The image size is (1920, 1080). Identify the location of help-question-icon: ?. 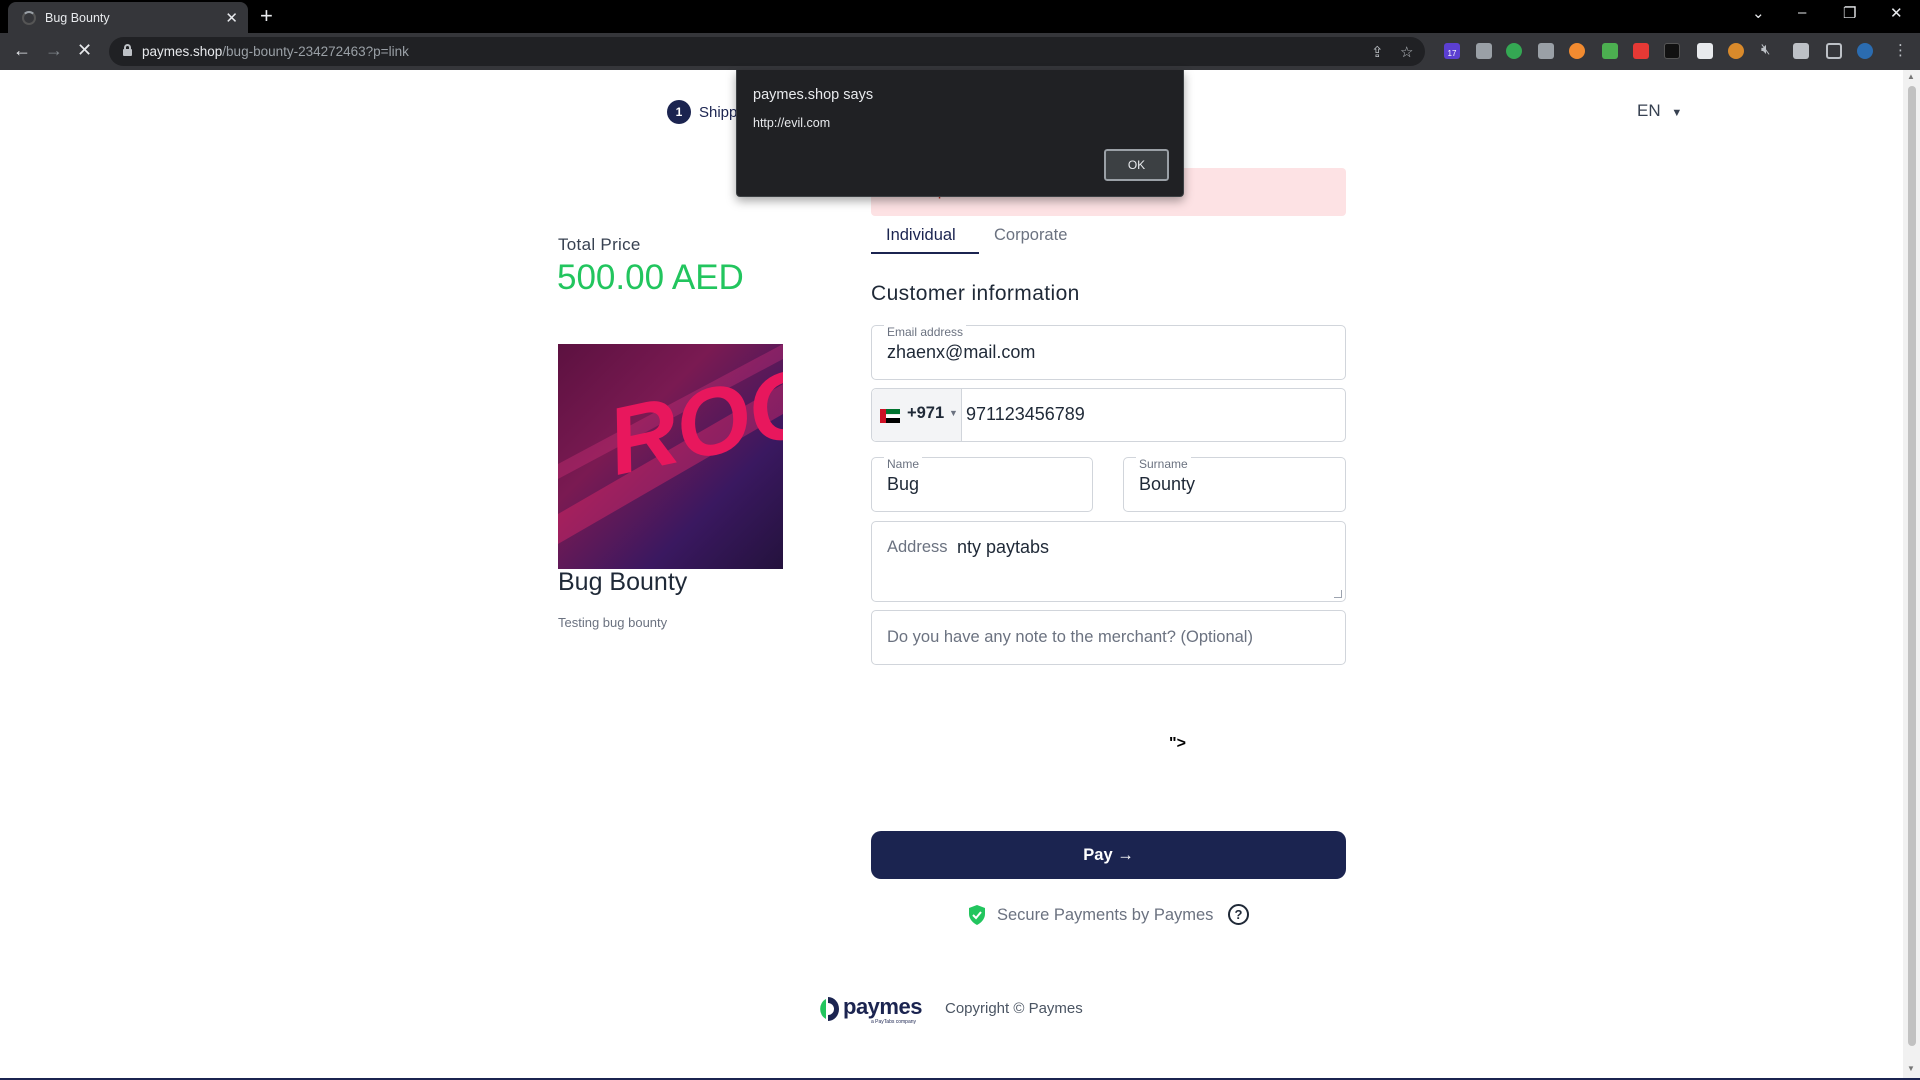
(1238, 914).